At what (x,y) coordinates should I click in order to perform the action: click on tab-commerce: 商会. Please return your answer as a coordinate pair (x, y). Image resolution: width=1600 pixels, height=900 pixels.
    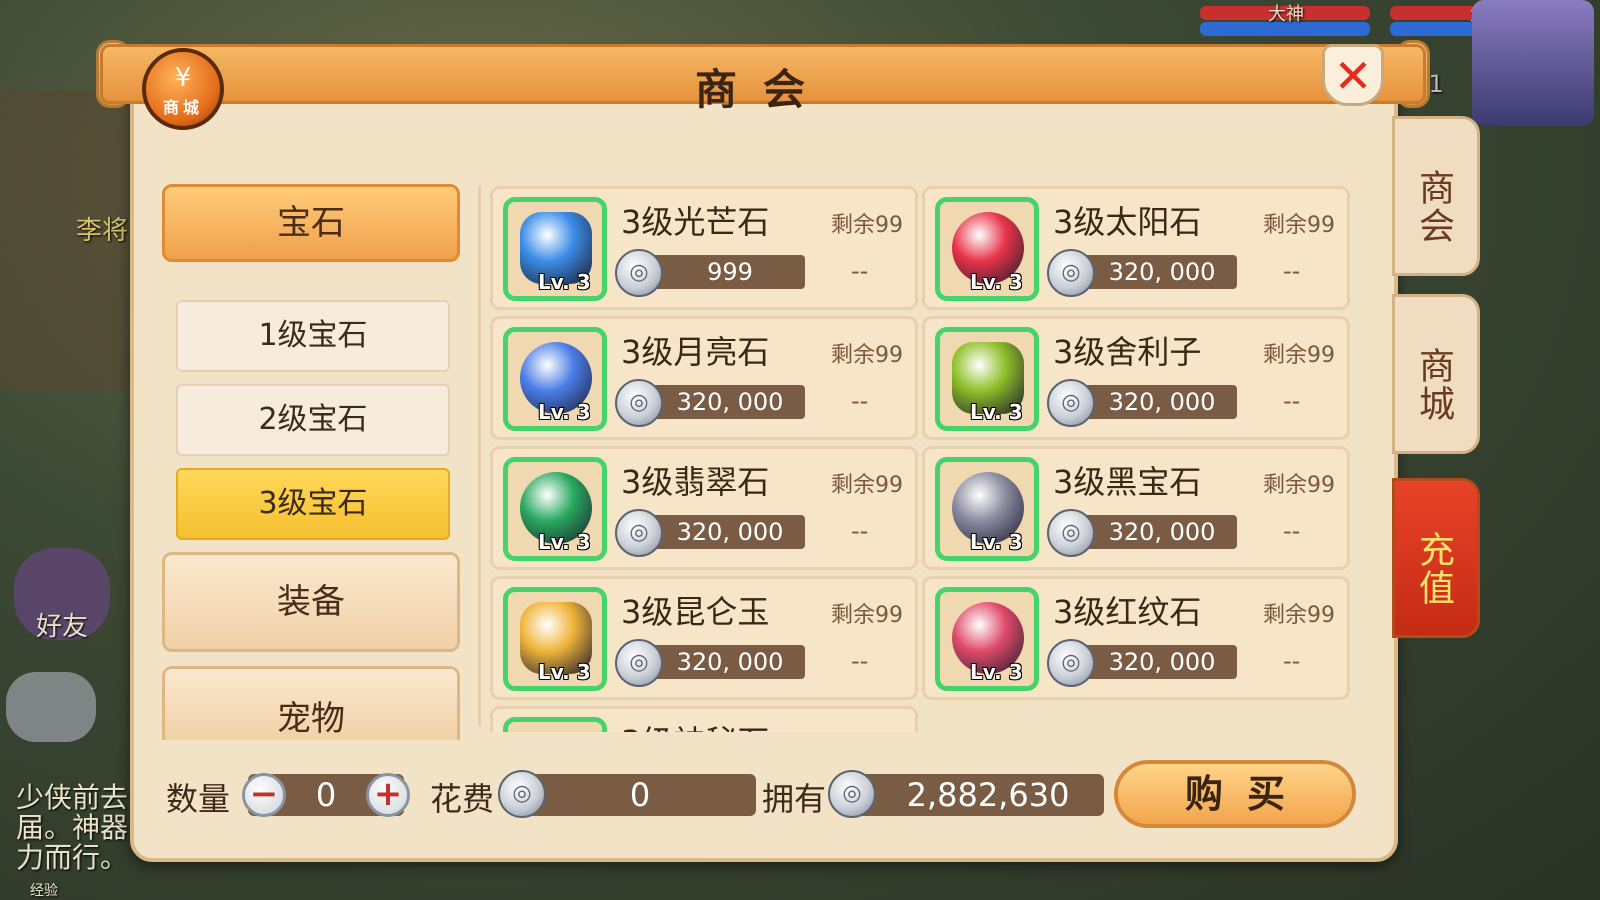
    Looking at the image, I should click on (1436, 196).